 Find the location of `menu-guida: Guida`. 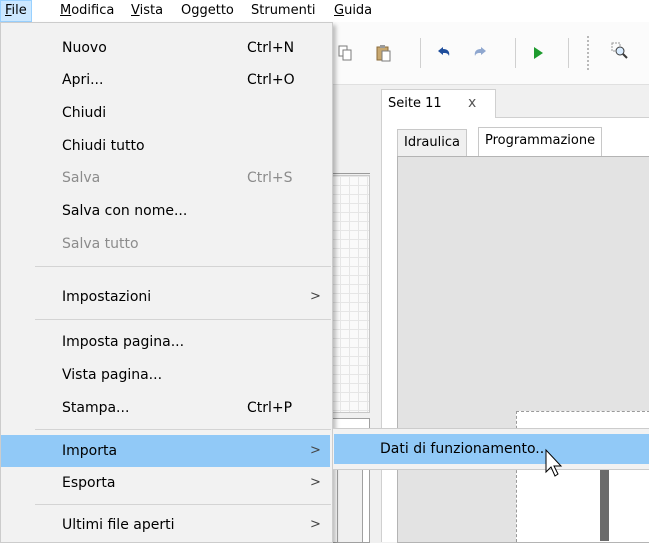

menu-guida: Guida is located at coordinates (353, 11).